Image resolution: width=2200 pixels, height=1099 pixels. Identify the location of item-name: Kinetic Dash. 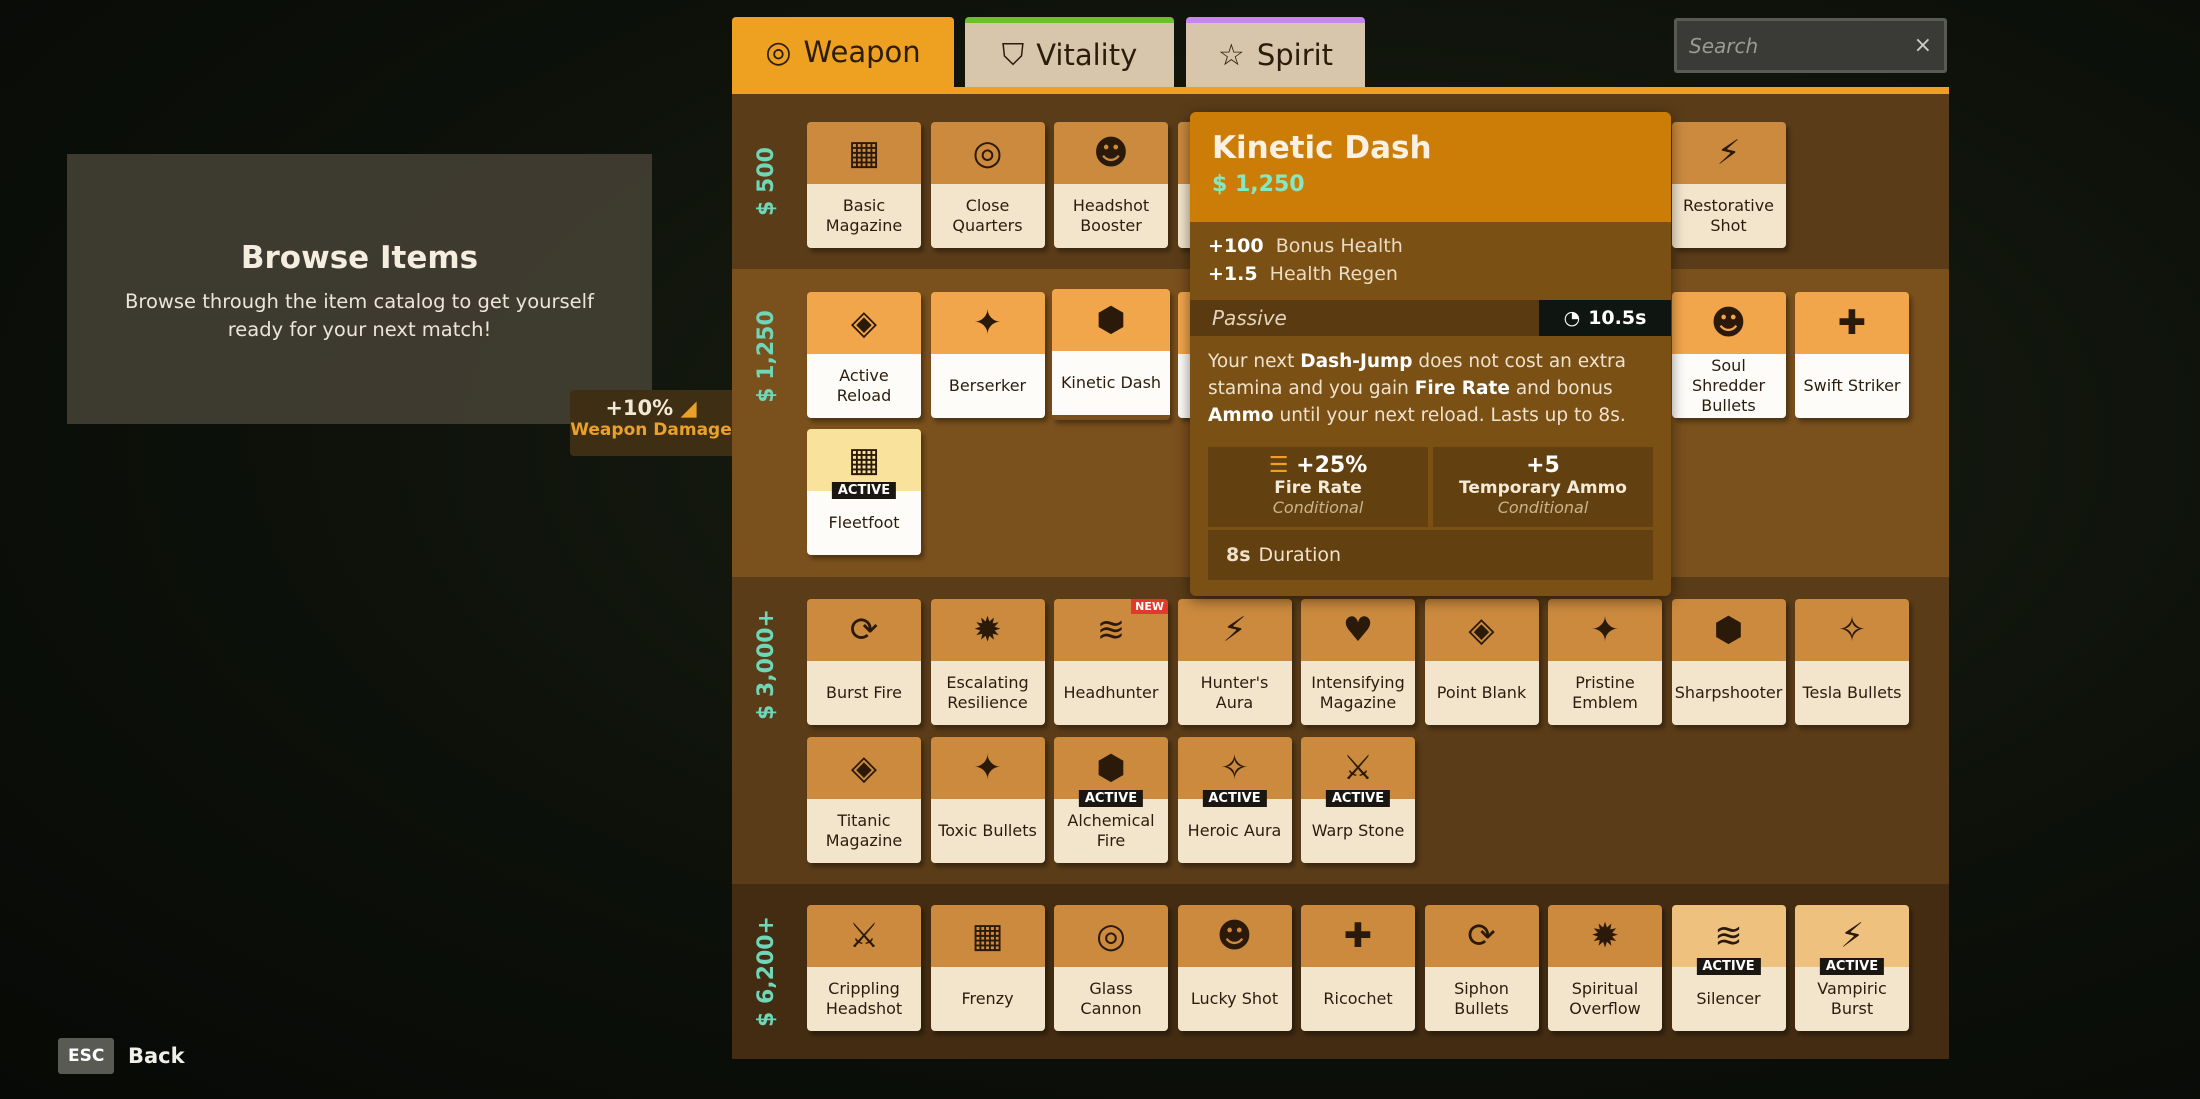
(1111, 383).